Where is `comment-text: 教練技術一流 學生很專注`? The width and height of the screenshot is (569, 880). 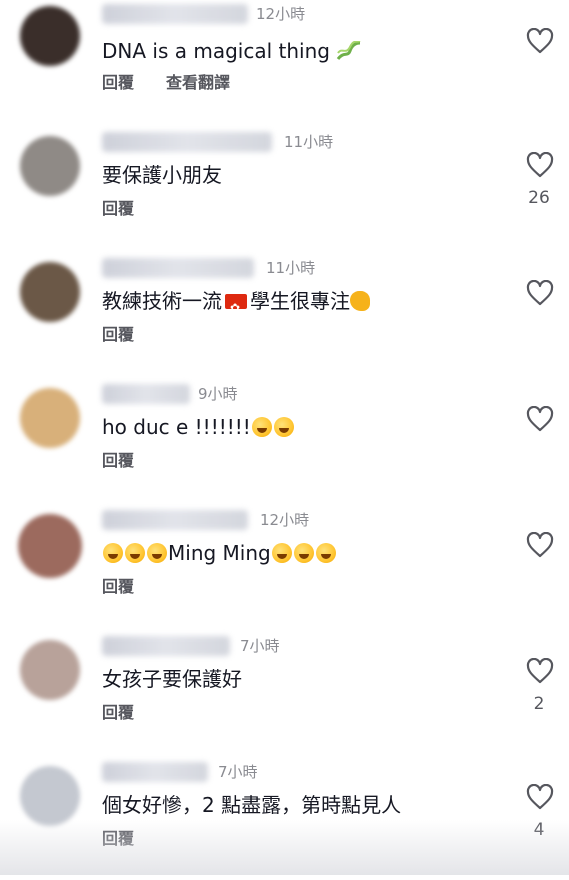 comment-text: 教練技術一流 學生很專注 is located at coordinates (236, 304).